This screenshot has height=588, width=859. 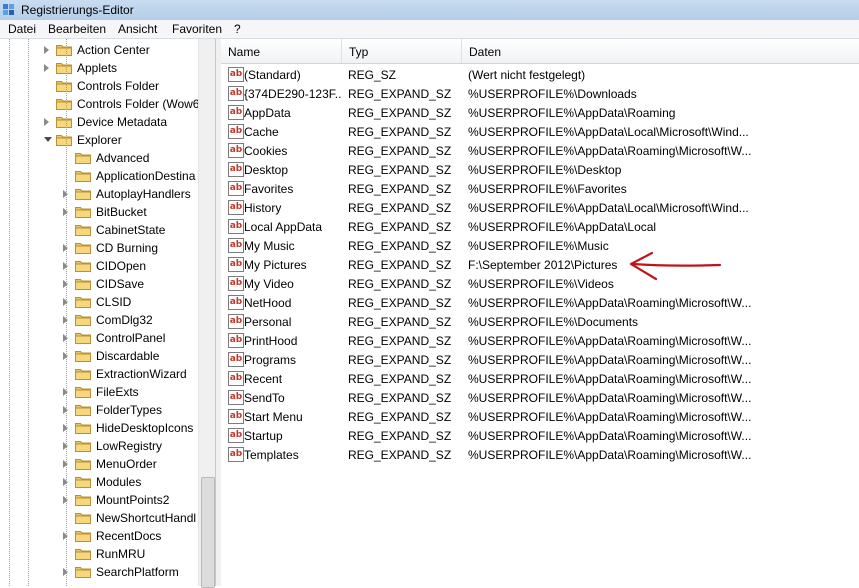 I want to click on tree-node: Explorer, so click(x=99, y=140).